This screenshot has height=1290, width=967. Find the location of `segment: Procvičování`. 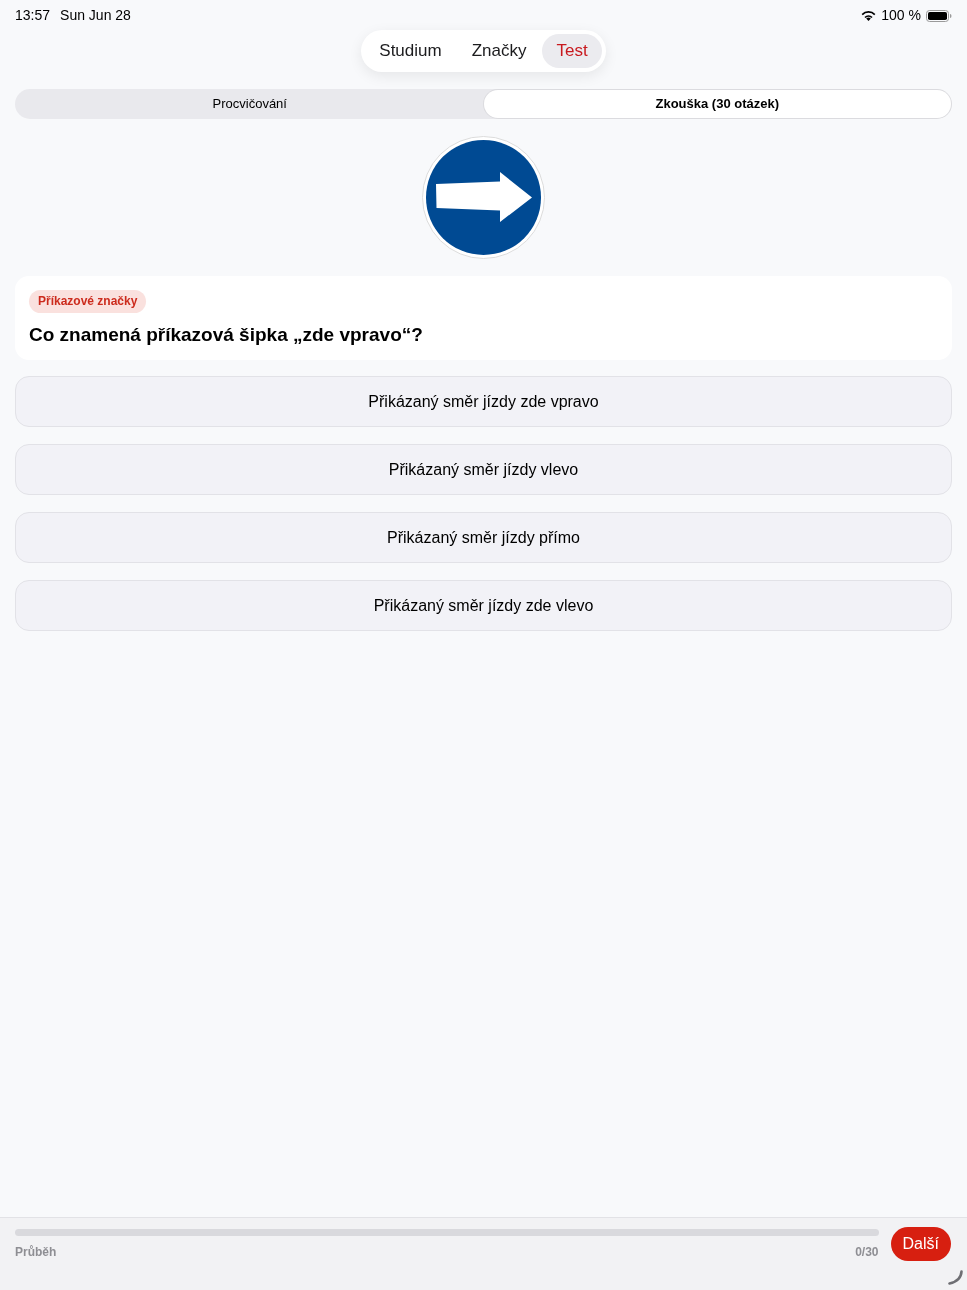

segment: Procvičování is located at coordinates (250, 104).